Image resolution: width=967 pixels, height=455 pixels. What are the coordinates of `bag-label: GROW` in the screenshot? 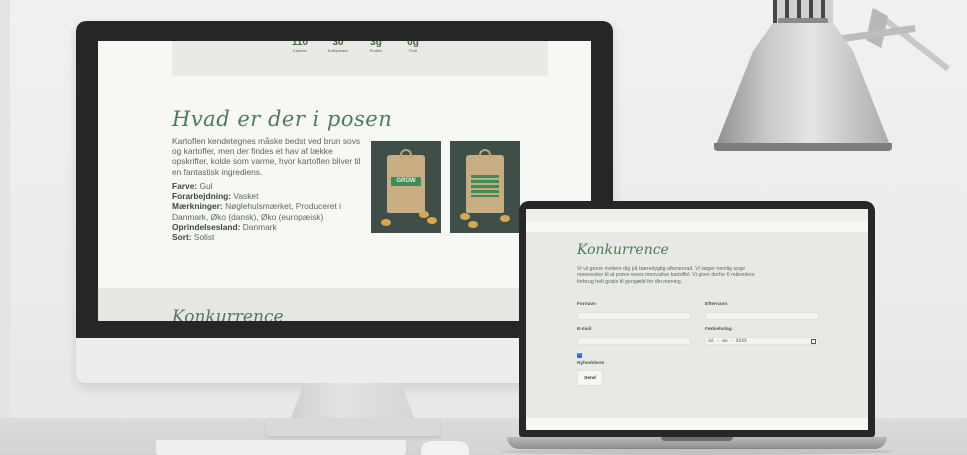 It's located at (406, 181).